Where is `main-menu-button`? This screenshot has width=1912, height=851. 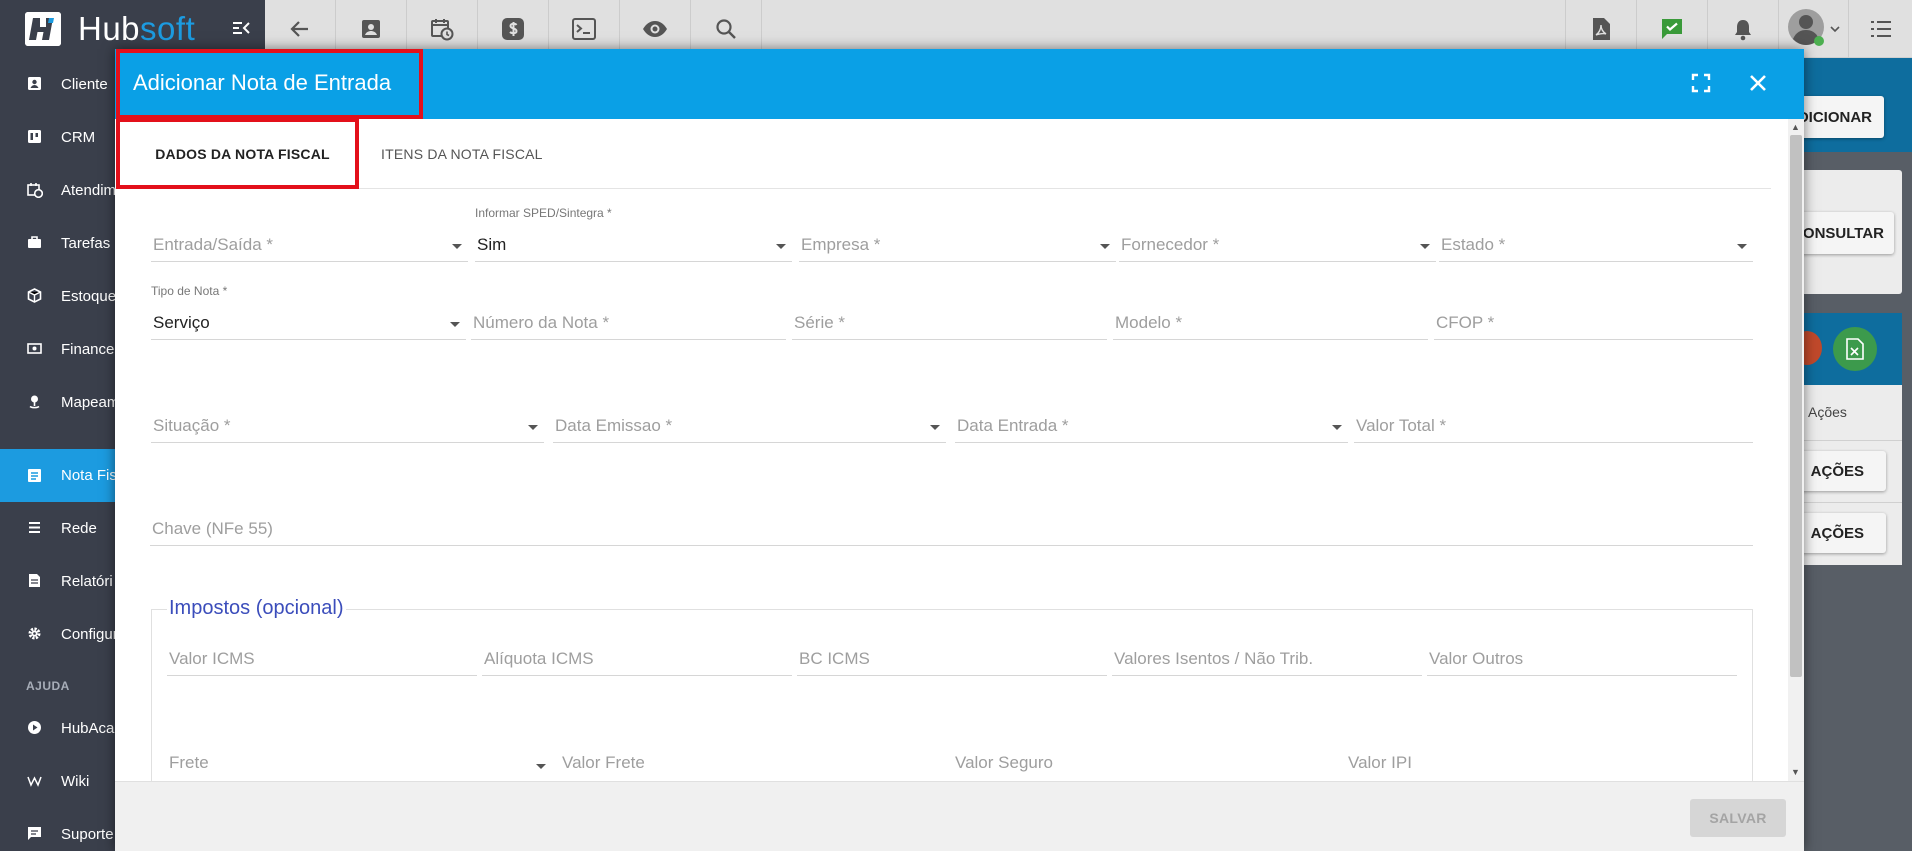 main-menu-button is located at coordinates (1880, 29).